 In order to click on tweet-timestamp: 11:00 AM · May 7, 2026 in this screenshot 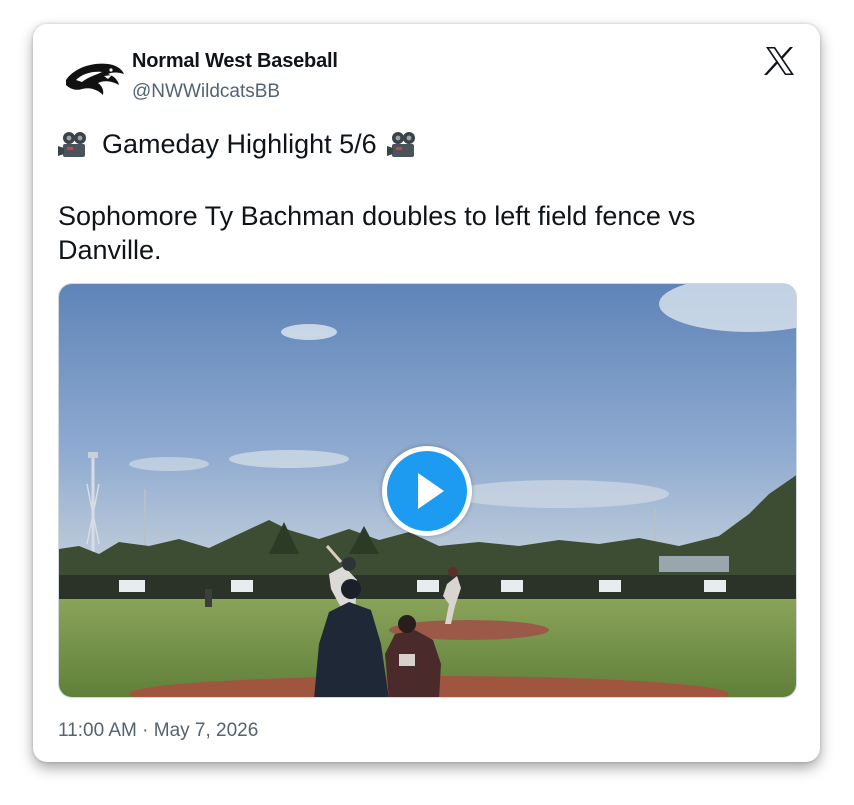, I will do `click(158, 731)`.